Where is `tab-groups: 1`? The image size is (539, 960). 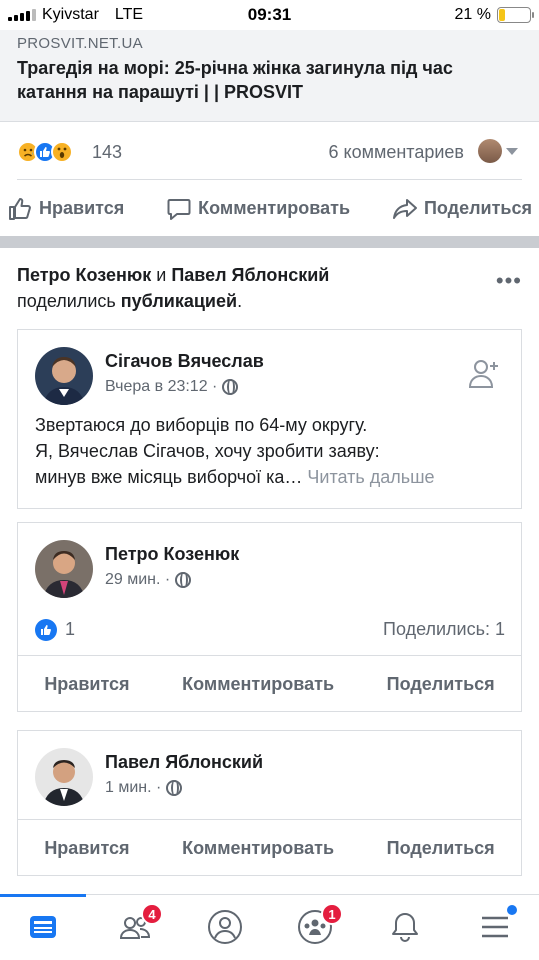
tab-groups: 1 is located at coordinates (319, 925).